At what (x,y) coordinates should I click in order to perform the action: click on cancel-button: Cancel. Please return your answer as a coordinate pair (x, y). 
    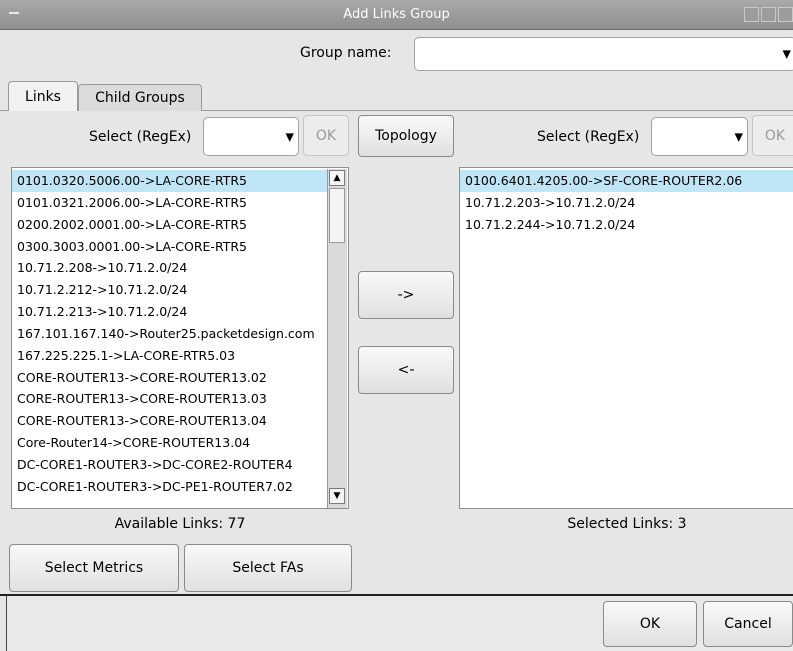
    Looking at the image, I should click on (748, 624).